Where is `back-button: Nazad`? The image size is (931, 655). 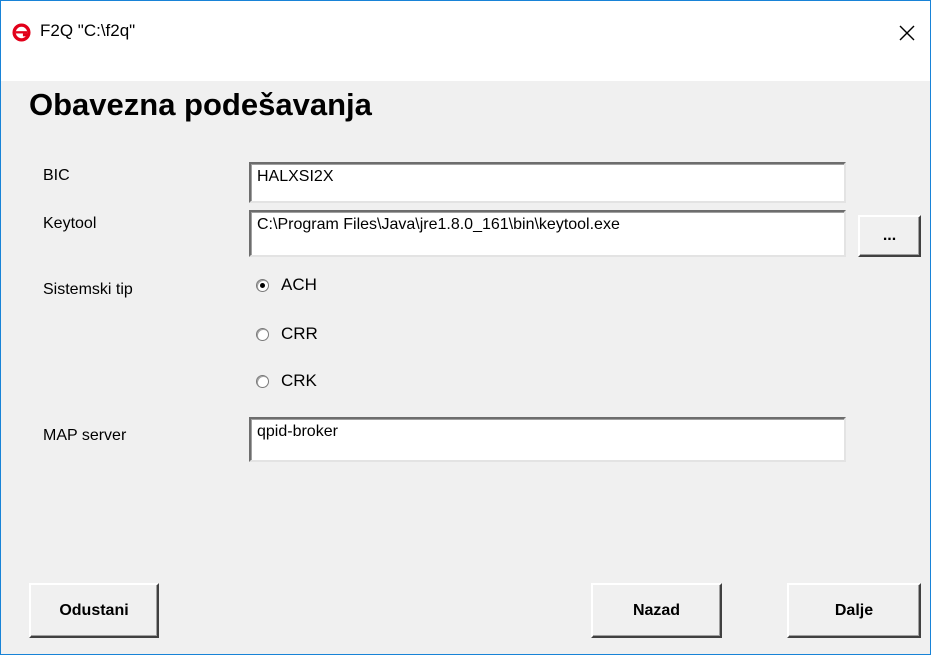 back-button: Nazad is located at coordinates (656, 610).